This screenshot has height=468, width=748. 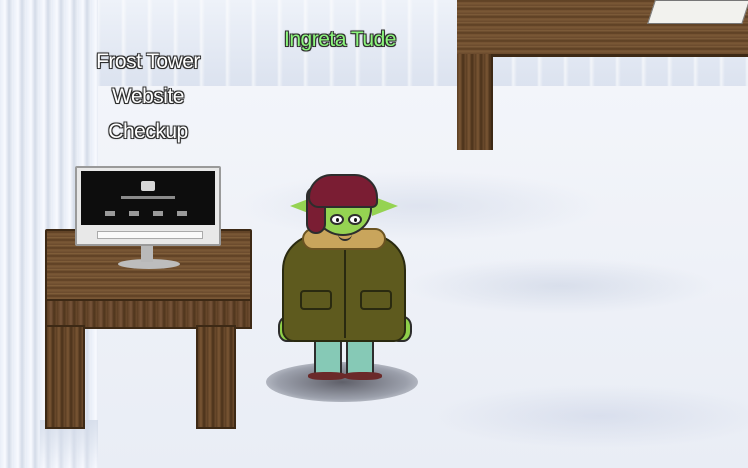 What do you see at coordinates (363, 376) in the screenshot?
I see `avatar-shoe-right` at bounding box center [363, 376].